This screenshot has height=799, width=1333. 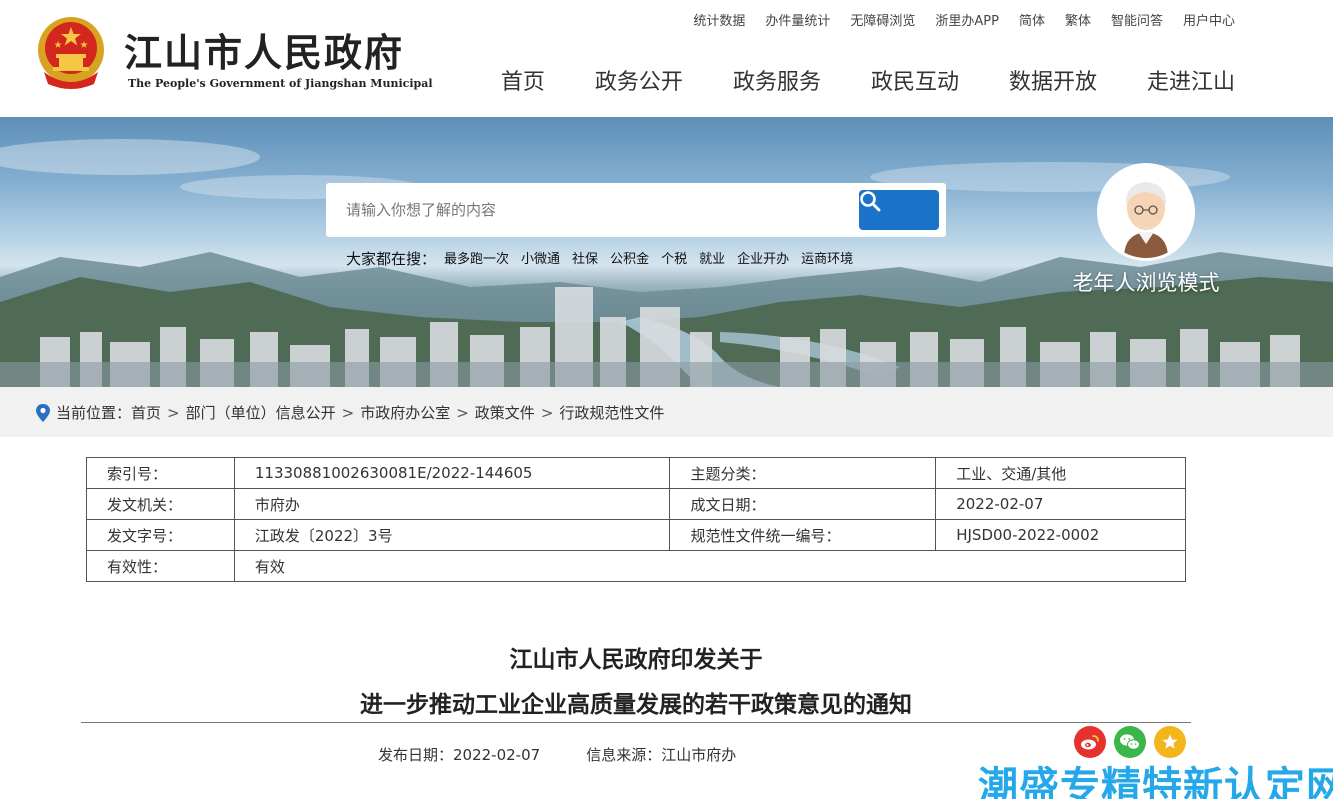 What do you see at coordinates (43, 412) in the screenshot?
I see `location-pin-icon` at bounding box center [43, 412].